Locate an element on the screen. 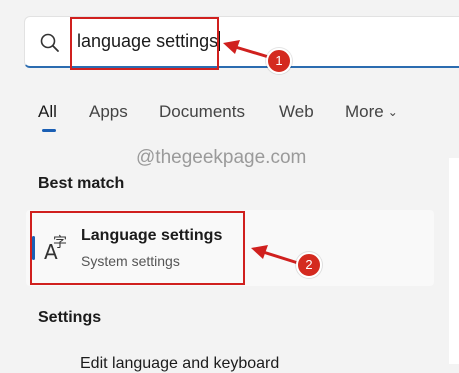  annotation-arrows is located at coordinates (261, 152).